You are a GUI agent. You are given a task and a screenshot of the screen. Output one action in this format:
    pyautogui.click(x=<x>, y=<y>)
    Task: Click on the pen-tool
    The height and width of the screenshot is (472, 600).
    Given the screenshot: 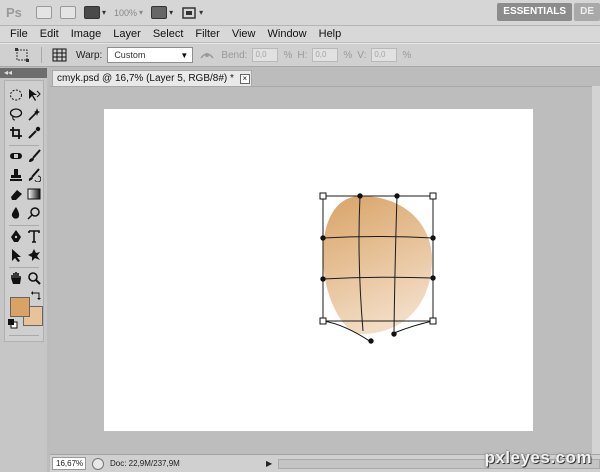 What is the action you would take?
    pyautogui.click(x=16, y=236)
    